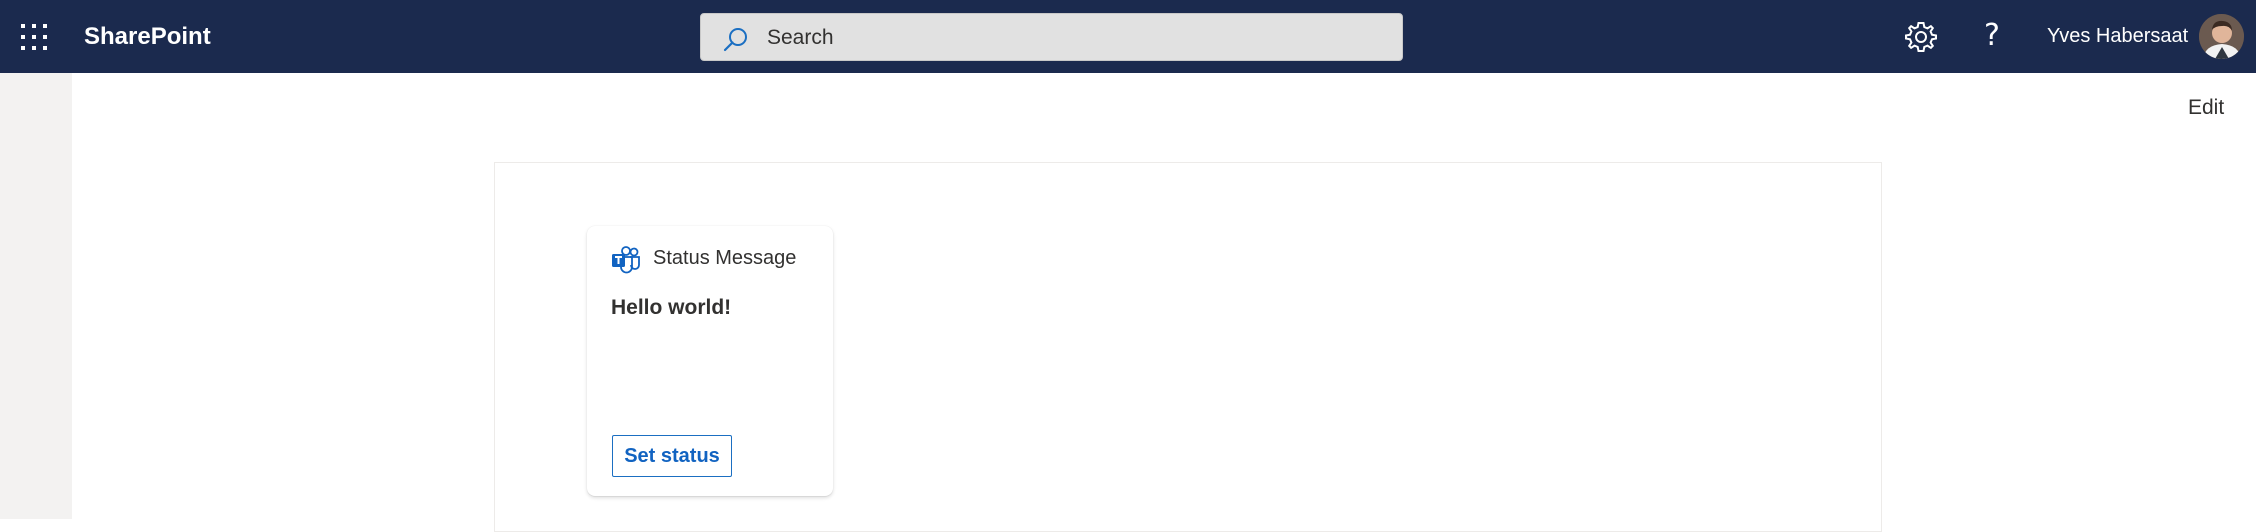 The height and width of the screenshot is (532, 2256). I want to click on avatar, so click(2221, 36).